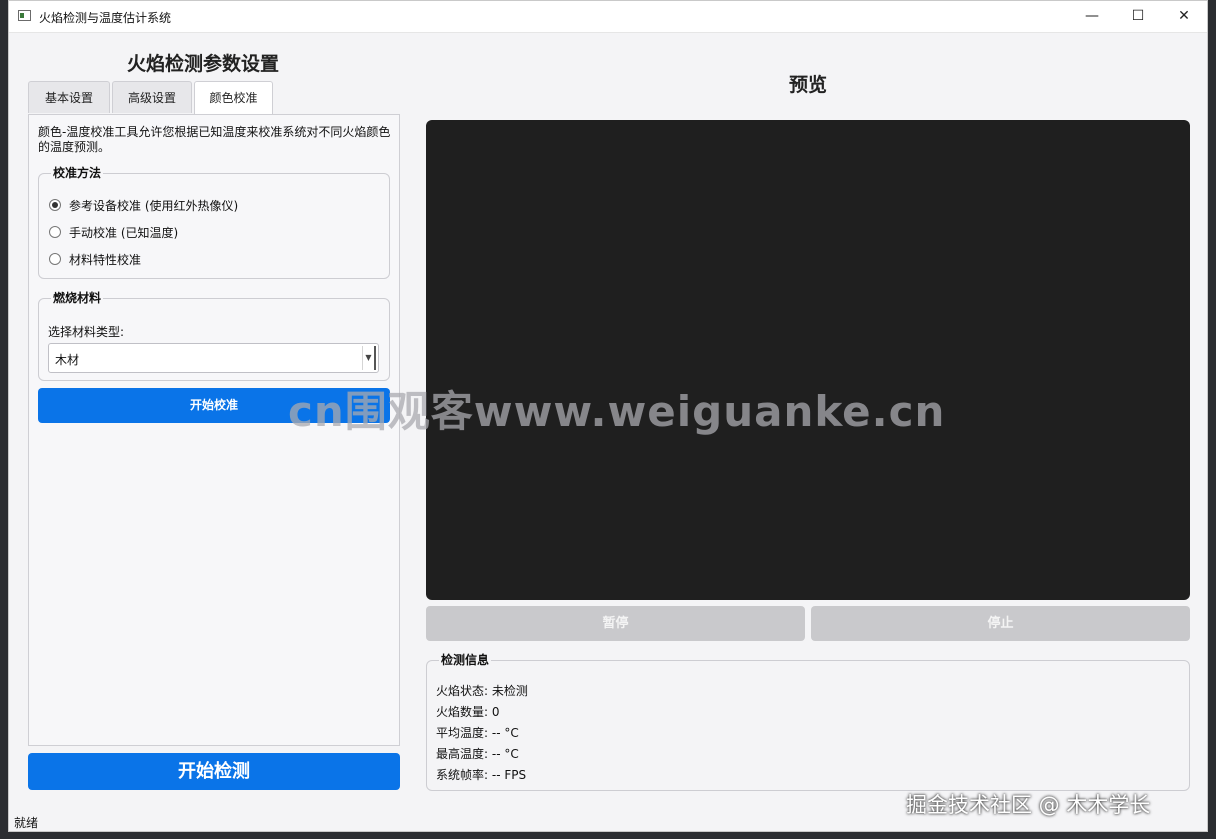  I want to click on average-temperature: 平均温度: -- °C, so click(477, 733).